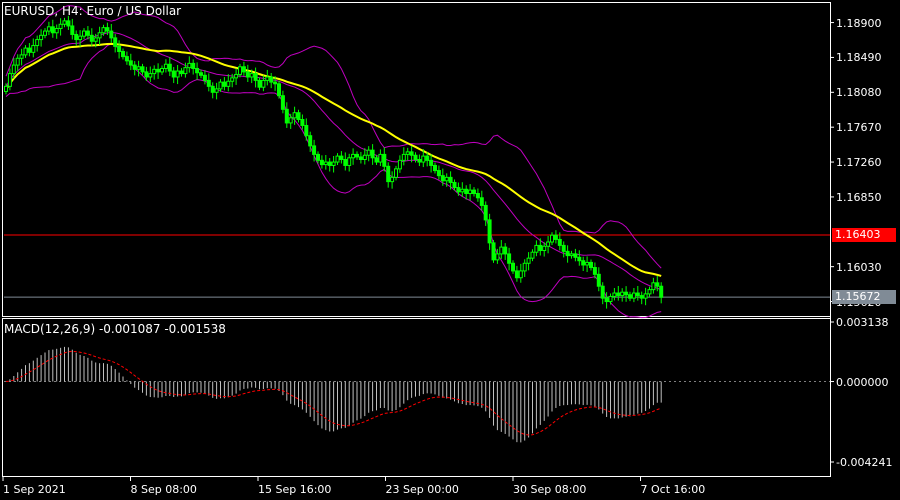 The height and width of the screenshot is (500, 900). Describe the element at coordinates (93, 11) in the screenshot. I see `symbol-title: EURUSD, H4: Euro / US Dollar` at that location.